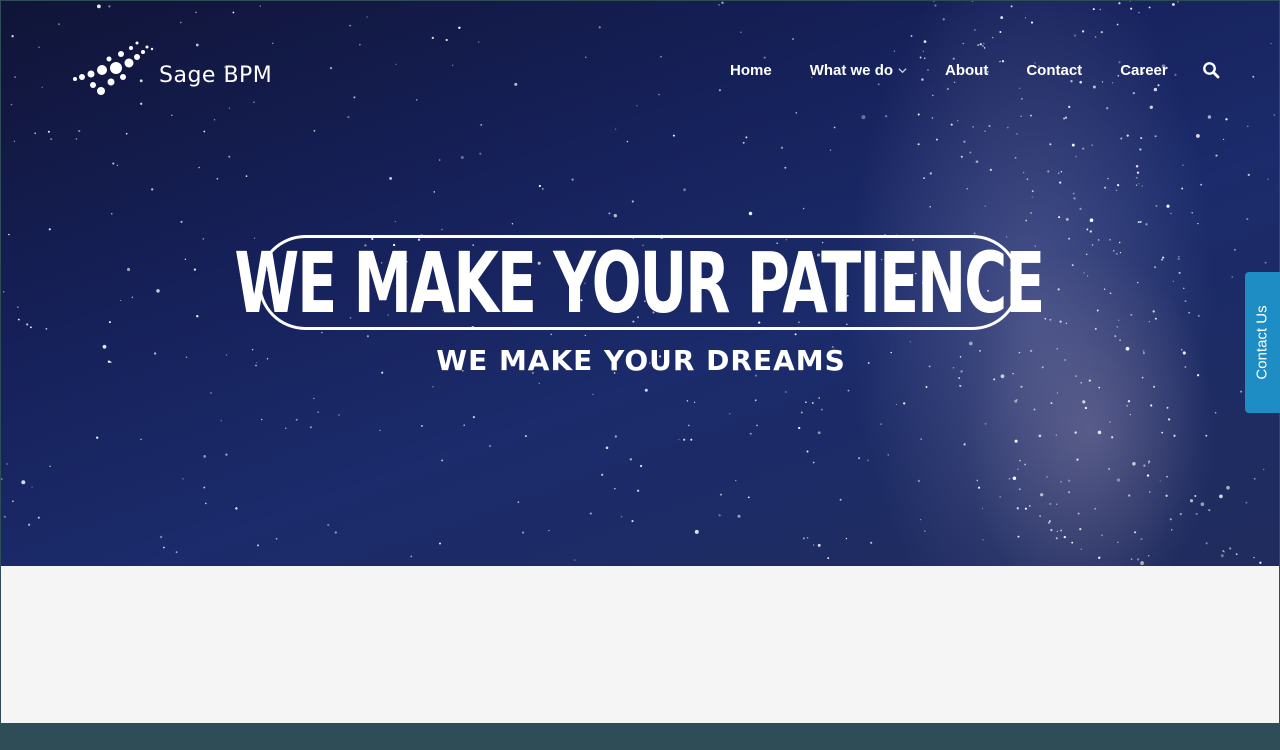 This screenshot has width=1280, height=750. What do you see at coordinates (1262, 342) in the screenshot?
I see `contact-us-tab: Contact Us` at bounding box center [1262, 342].